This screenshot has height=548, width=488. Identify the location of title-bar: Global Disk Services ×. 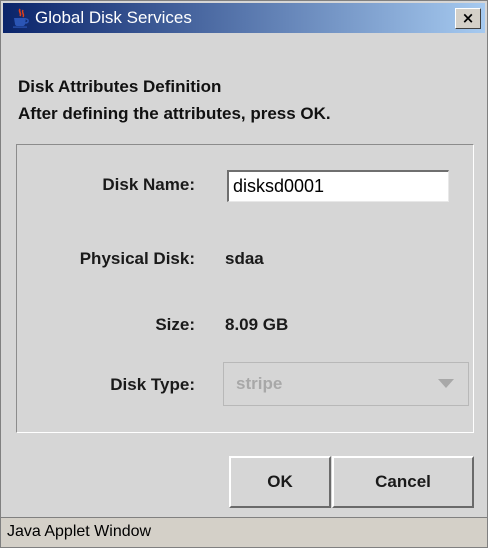
(244, 18).